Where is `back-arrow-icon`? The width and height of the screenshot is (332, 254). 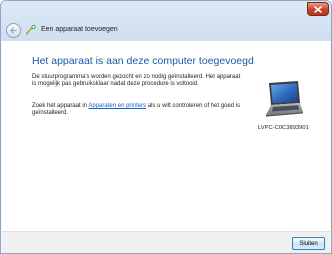 back-arrow-icon is located at coordinates (13, 30).